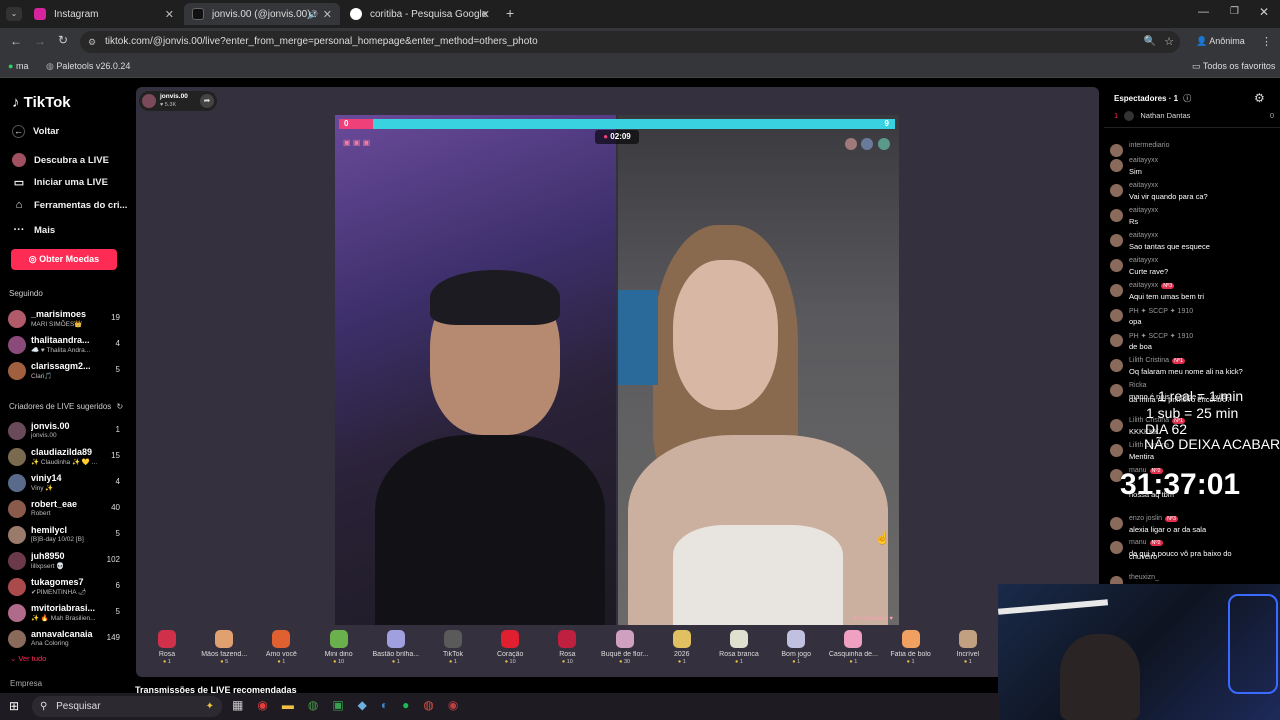 The width and height of the screenshot is (1280, 720). Describe the element at coordinates (625, 647) in the screenshot. I see `gift-item: Buquê de flor... ● 30` at that location.